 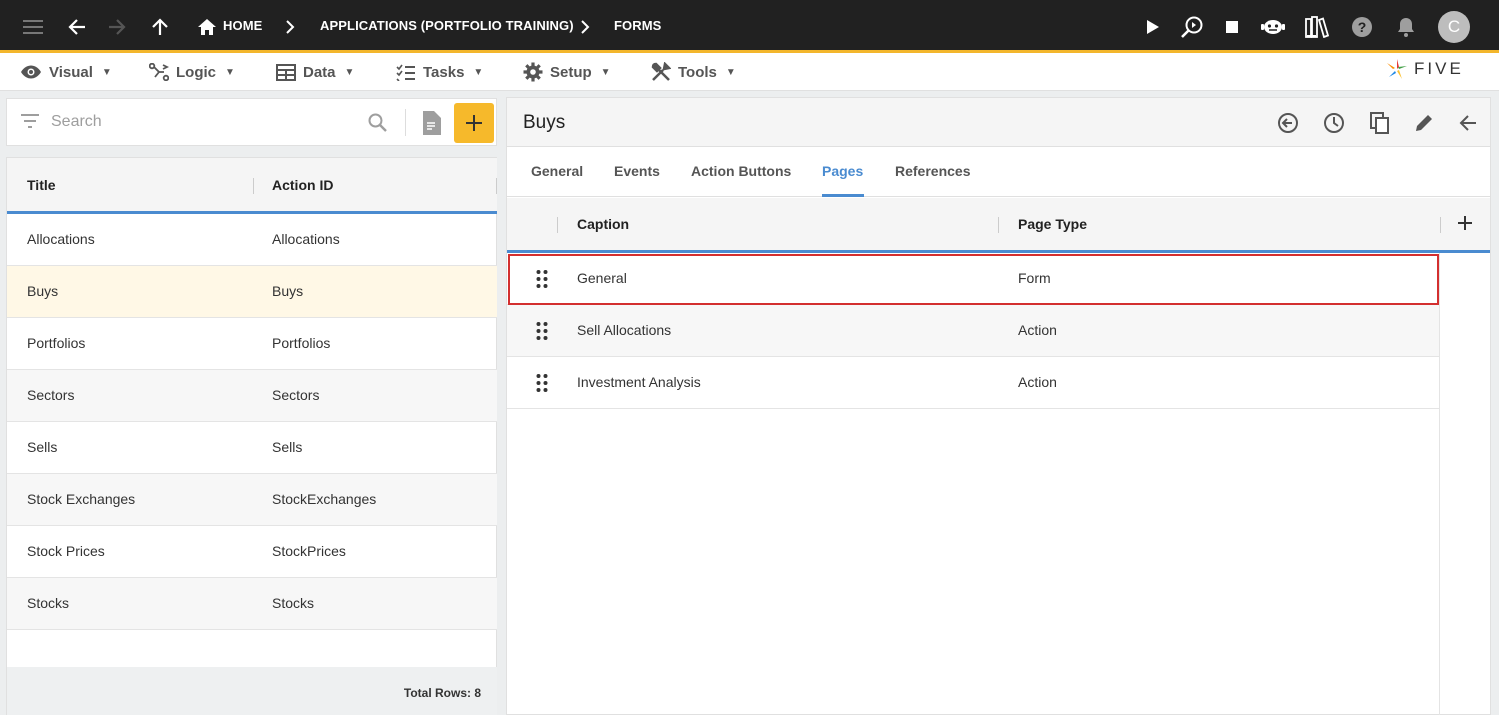 I want to click on menu-tasks: Tasks ▼, so click(x=439, y=72).